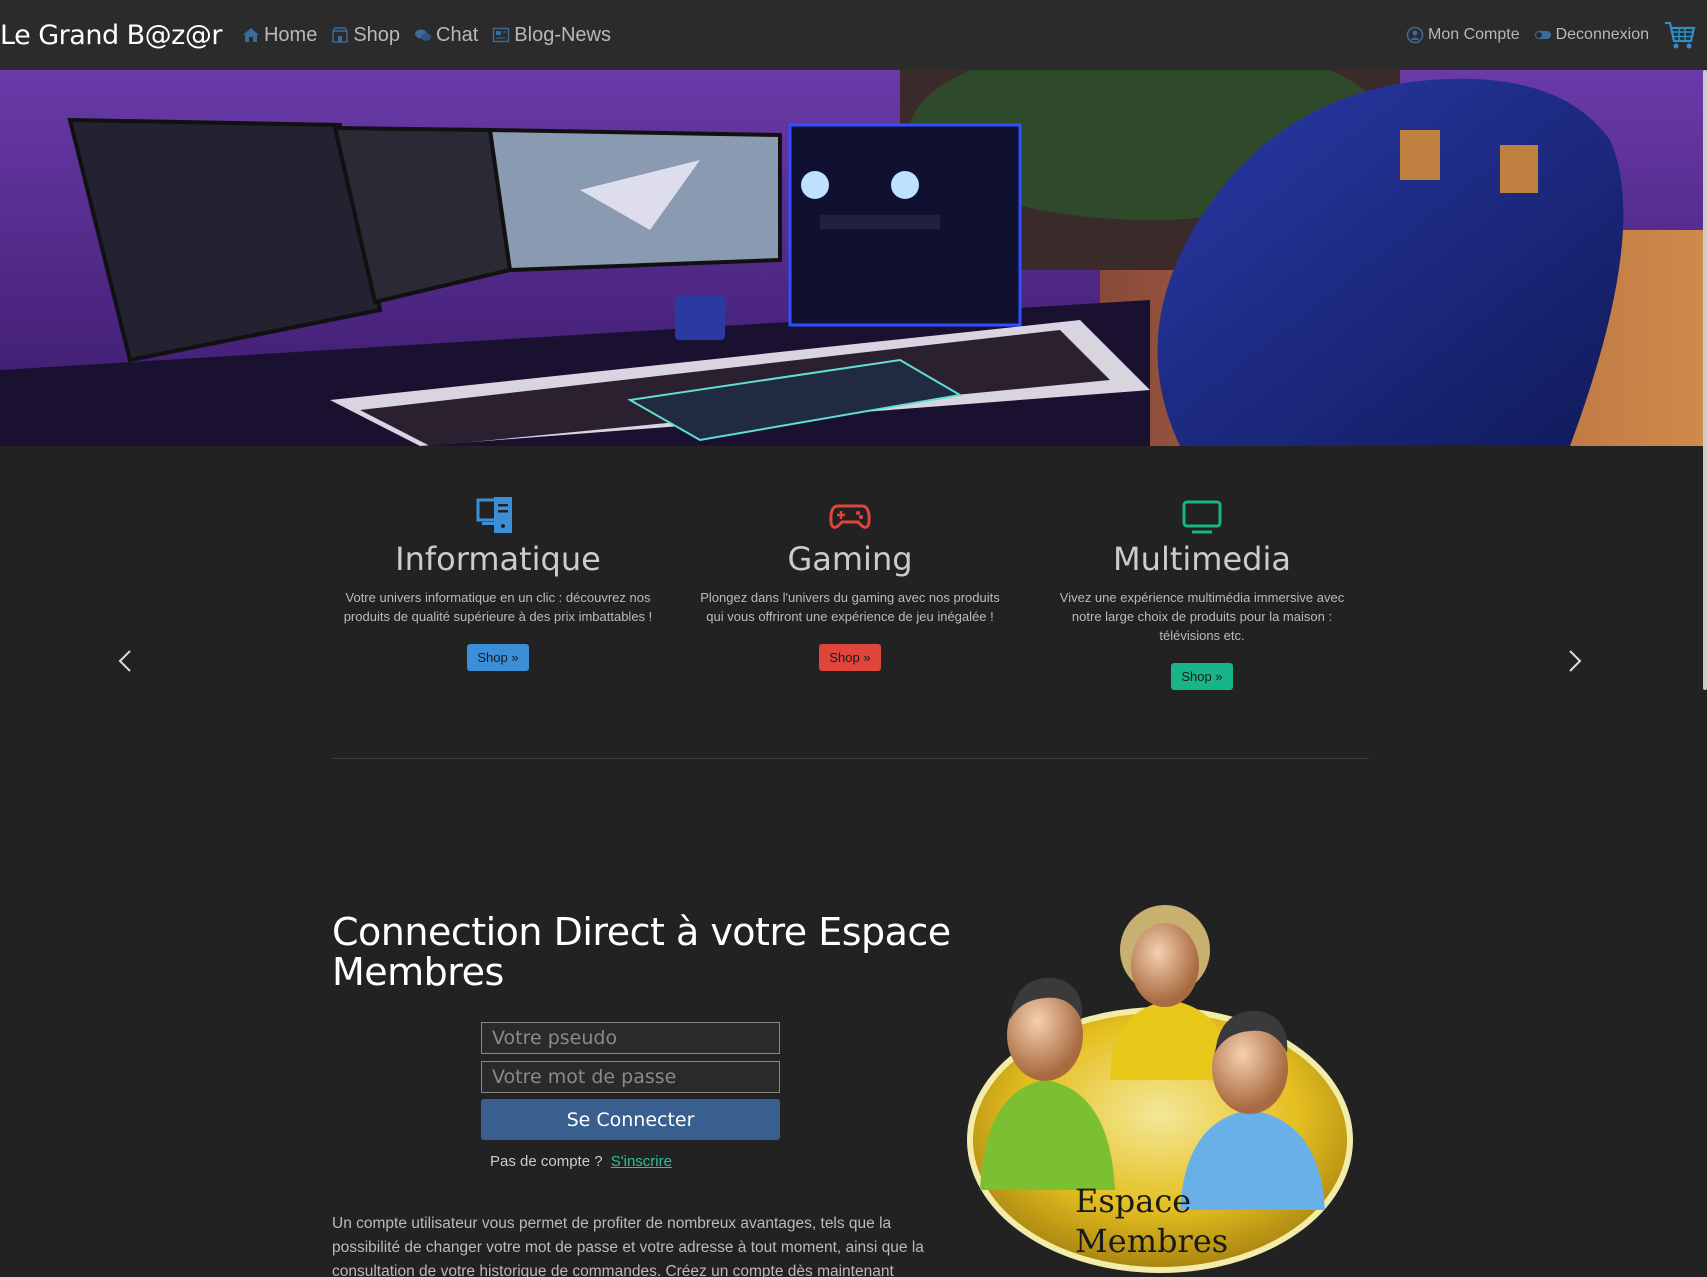  I want to click on chevron-left-icon, so click(125, 661).